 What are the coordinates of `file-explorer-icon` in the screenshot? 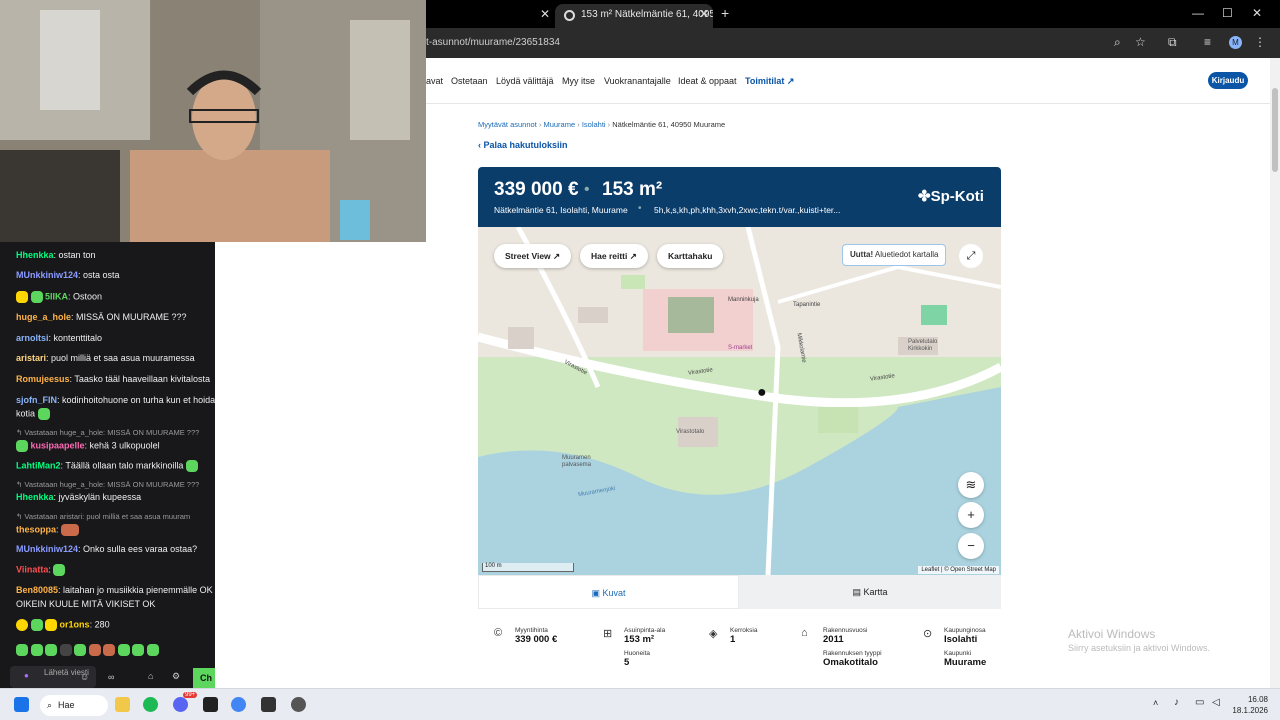 It's located at (122, 704).